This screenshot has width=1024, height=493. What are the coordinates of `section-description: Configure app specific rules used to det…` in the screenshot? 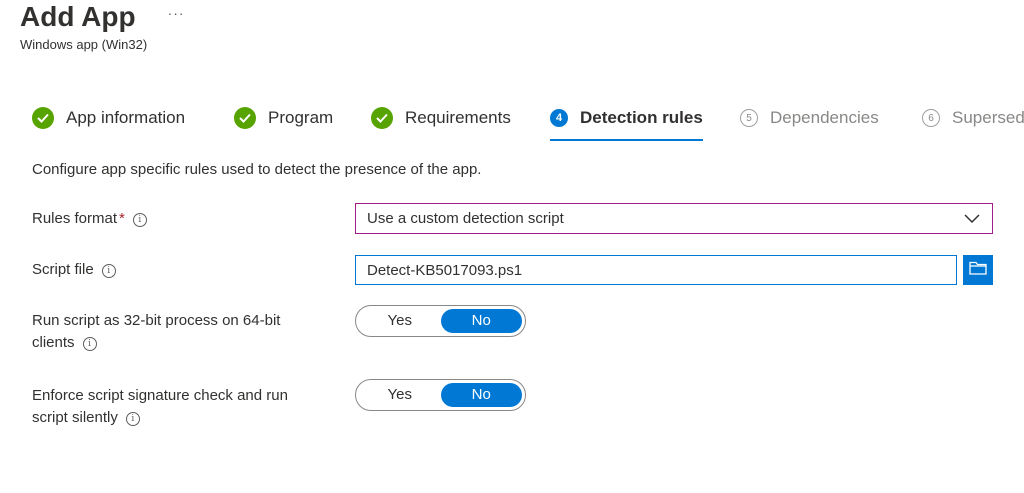 It's located at (257, 169).